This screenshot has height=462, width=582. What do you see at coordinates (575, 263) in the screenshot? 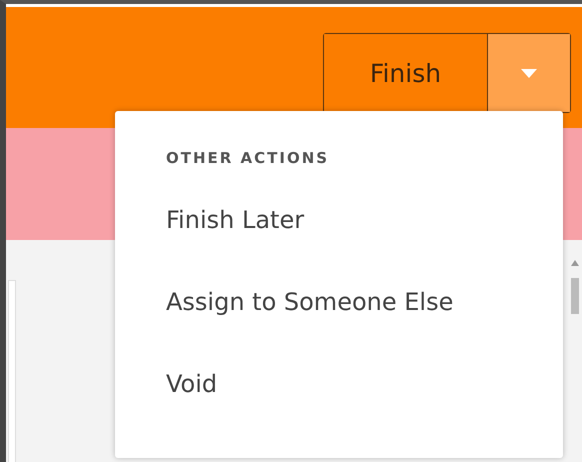
I see `scroll-up-icon` at bounding box center [575, 263].